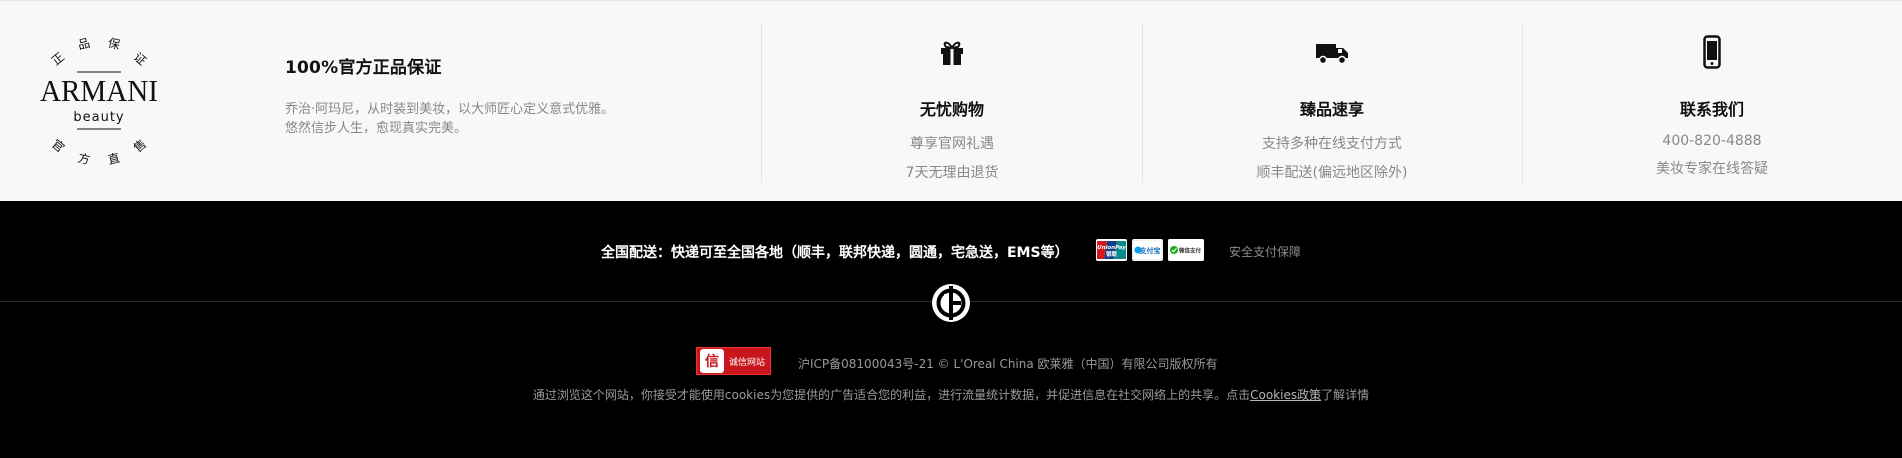  I want to click on feature-line: 7天无理由退货, so click(952, 173).